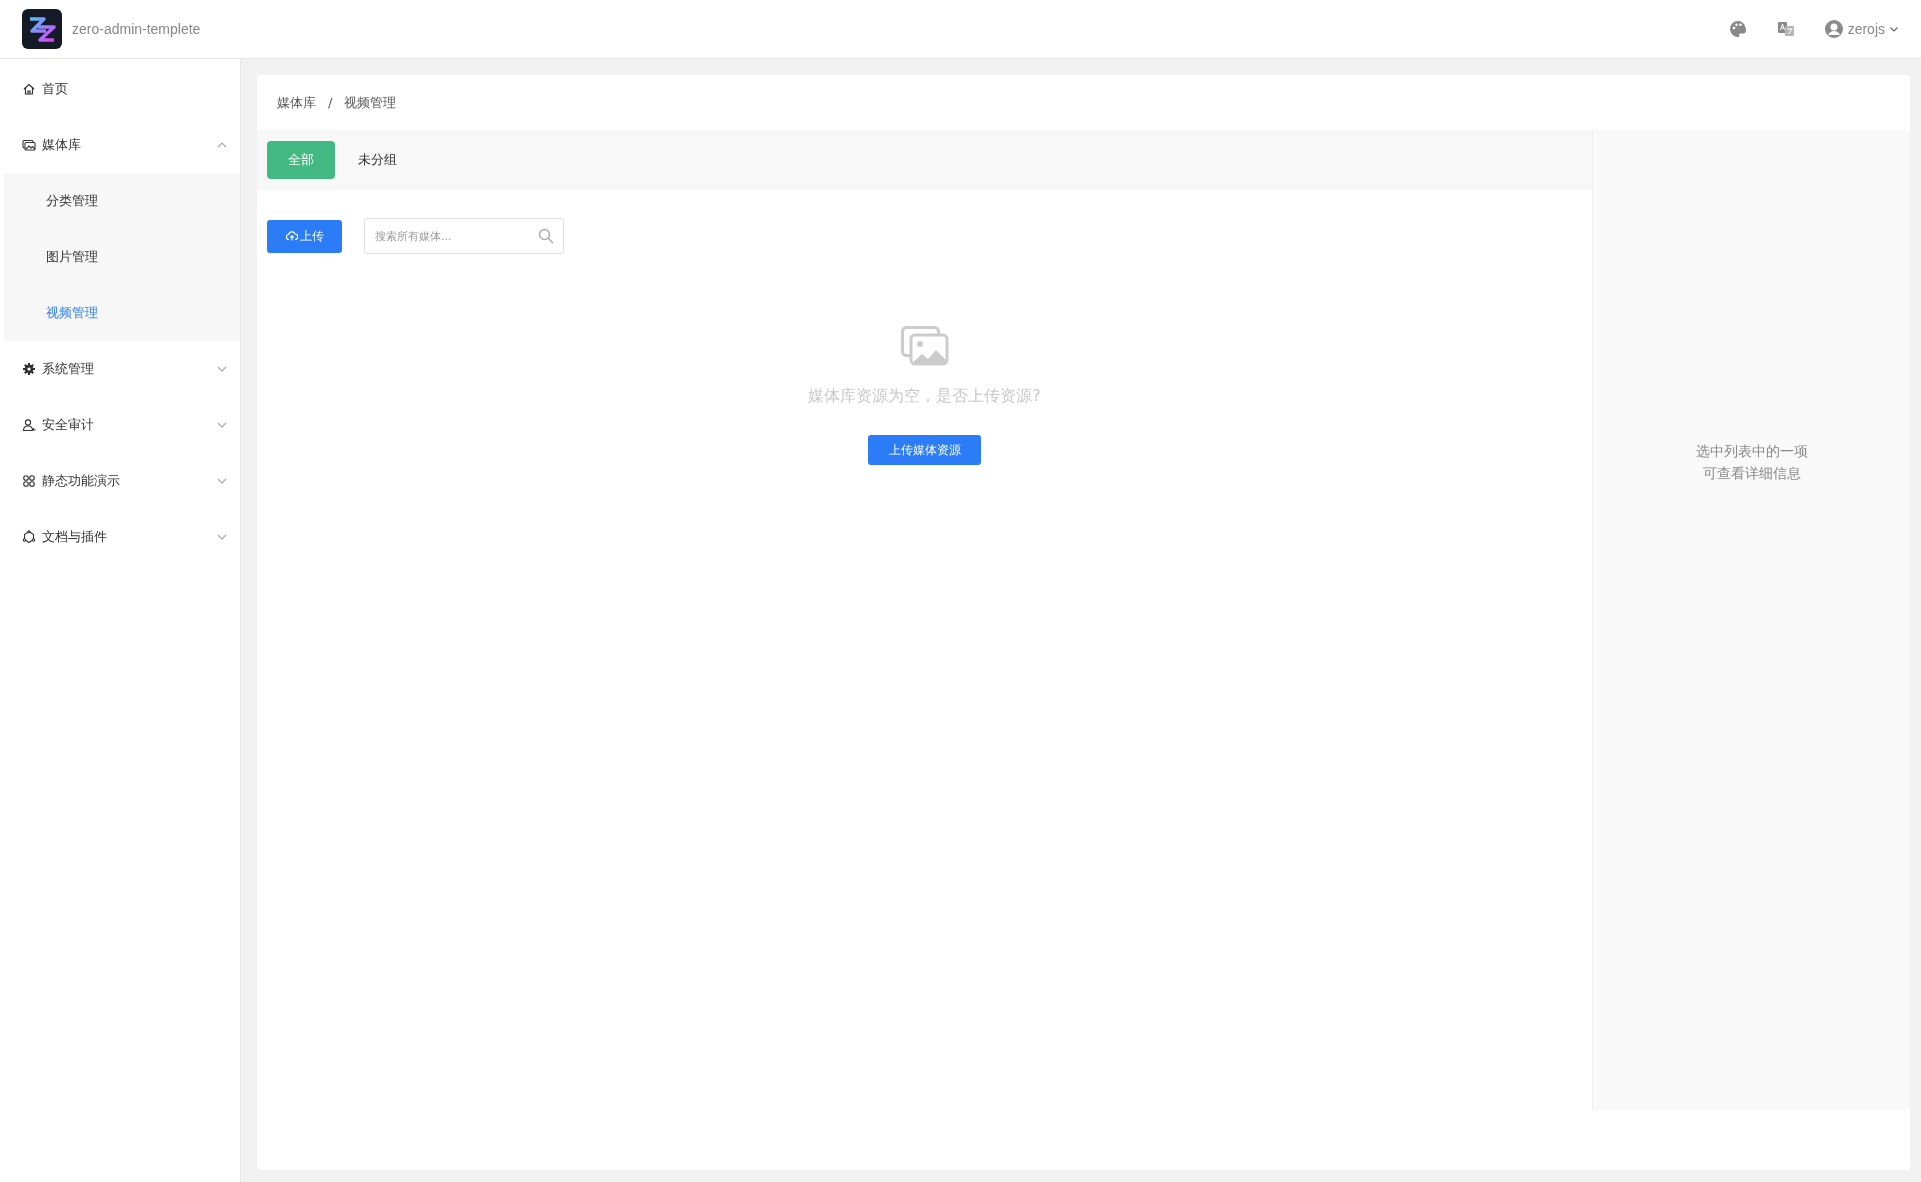 The image size is (1921, 1182). What do you see at coordinates (29, 537) in the screenshot?
I see `plugin-icon` at bounding box center [29, 537].